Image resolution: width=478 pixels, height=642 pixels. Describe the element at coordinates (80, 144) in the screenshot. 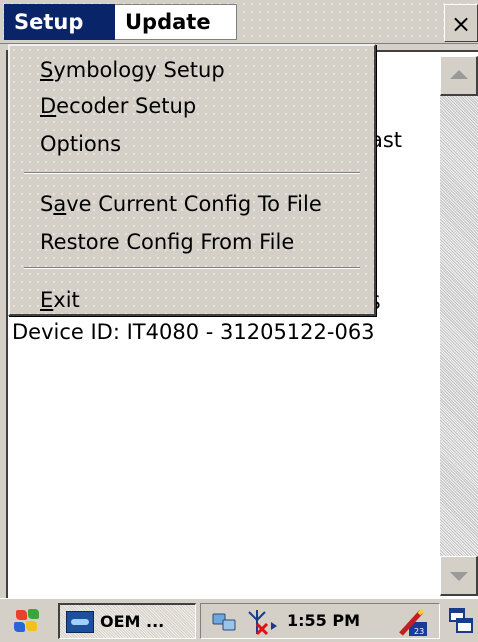

I see `menu-item-options: Options` at that location.